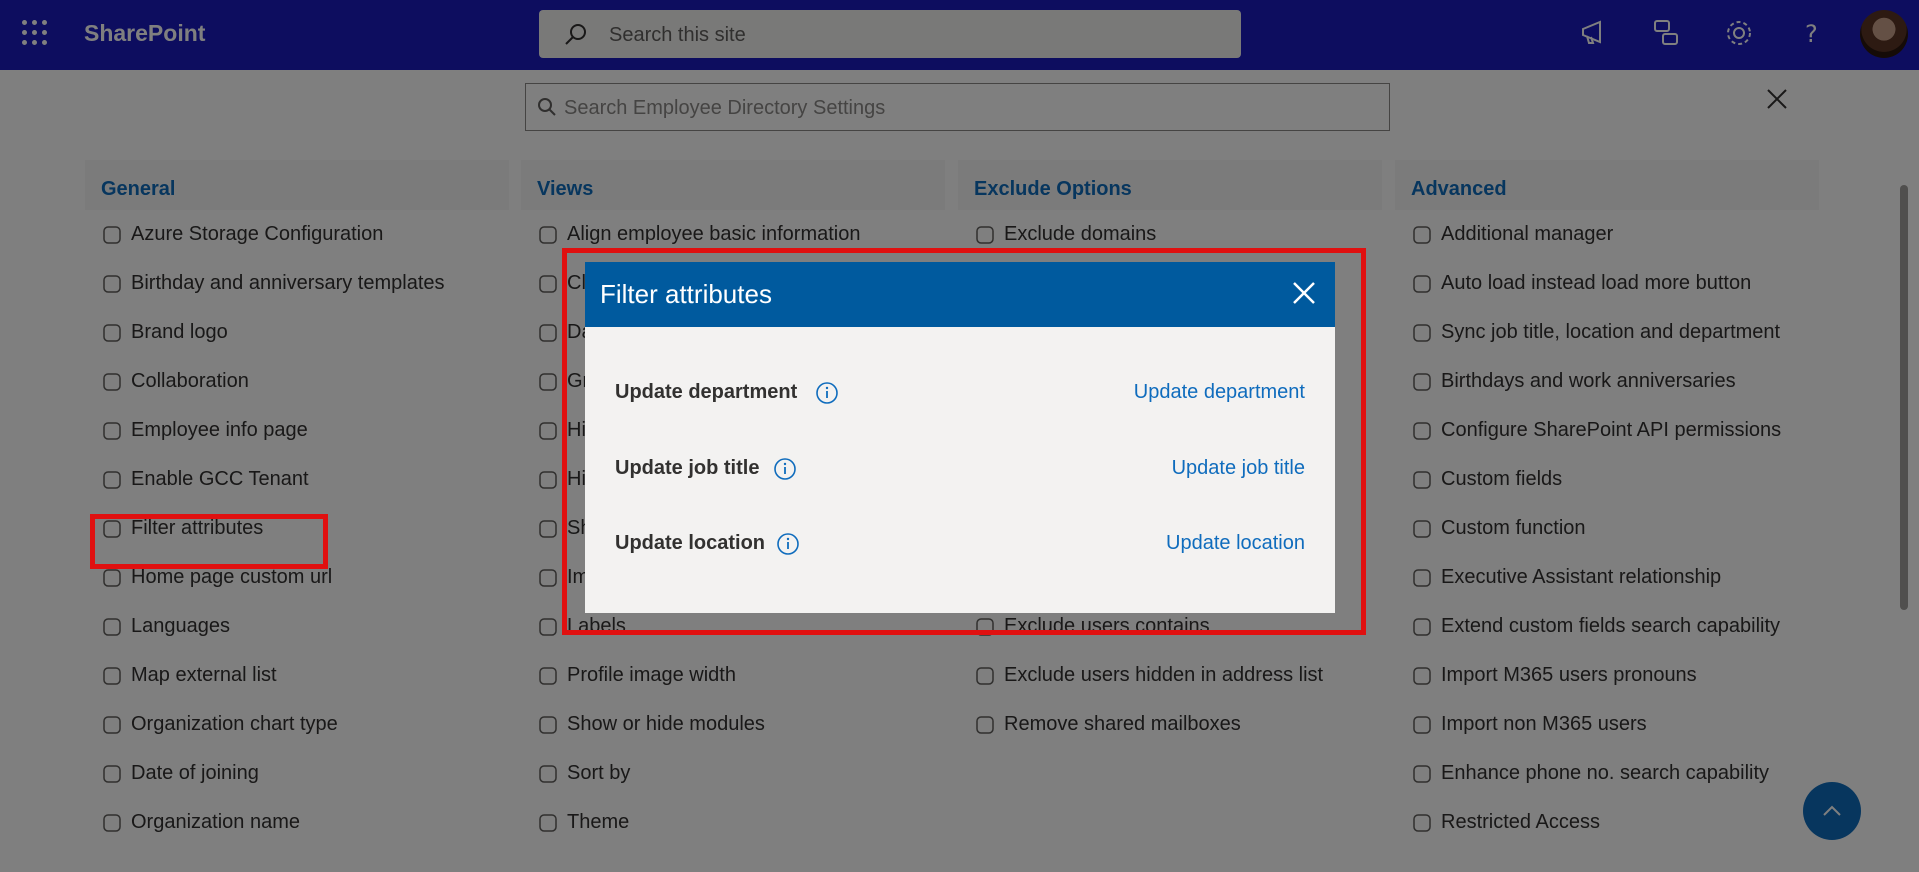 This screenshot has height=872, width=1919. I want to click on dialog-row-job-title: Update job title Update job title, so click(960, 469).